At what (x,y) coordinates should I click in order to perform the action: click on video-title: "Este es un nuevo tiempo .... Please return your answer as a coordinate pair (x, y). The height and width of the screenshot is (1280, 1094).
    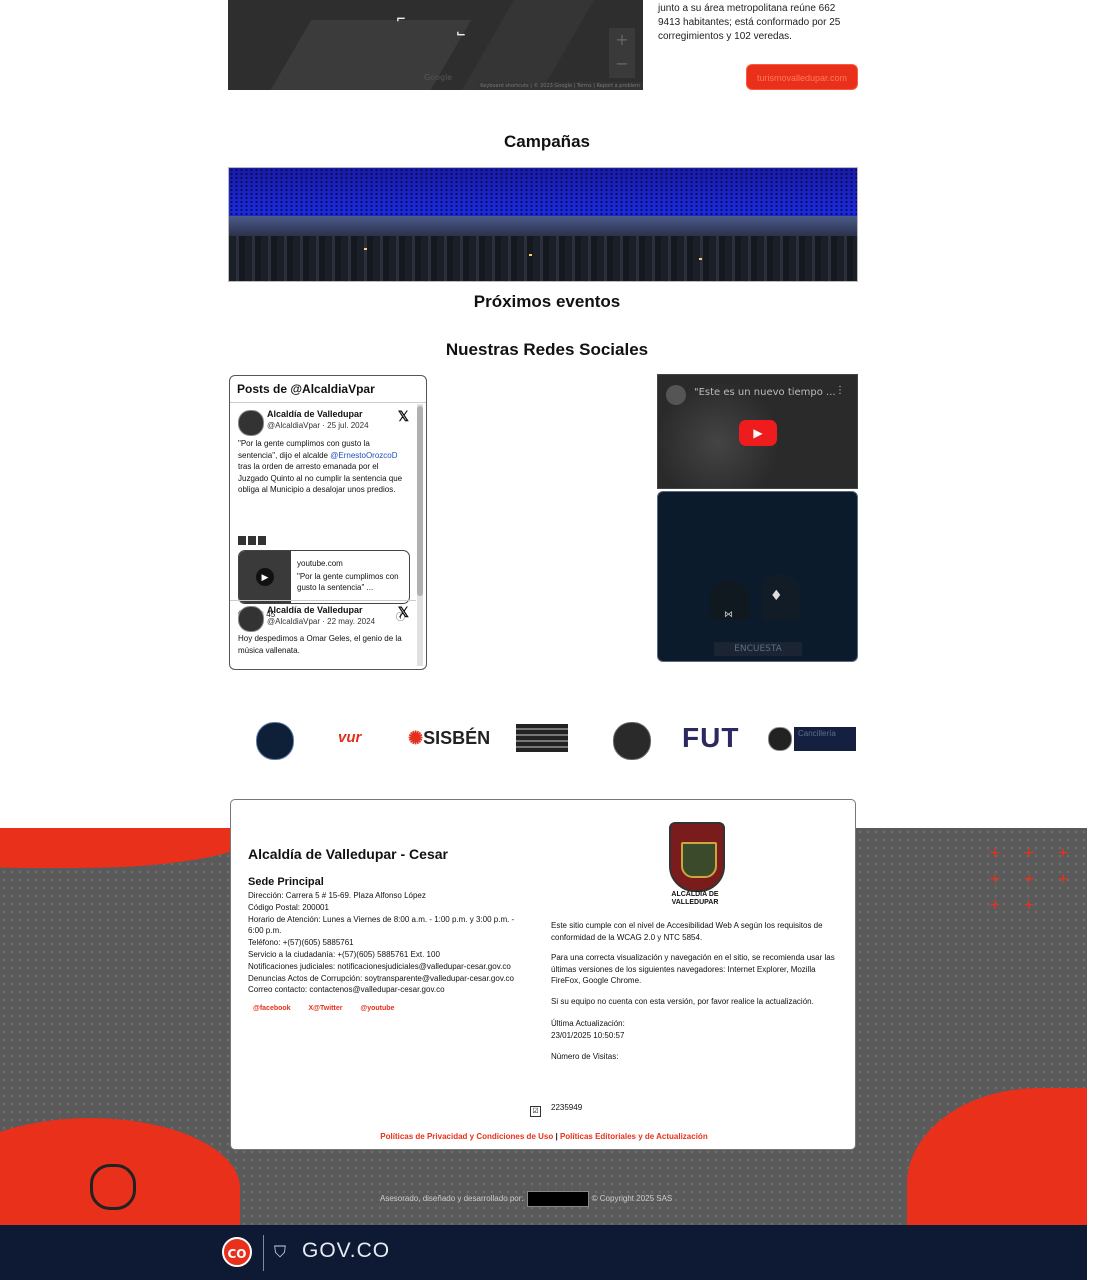
    Looking at the image, I should click on (765, 392).